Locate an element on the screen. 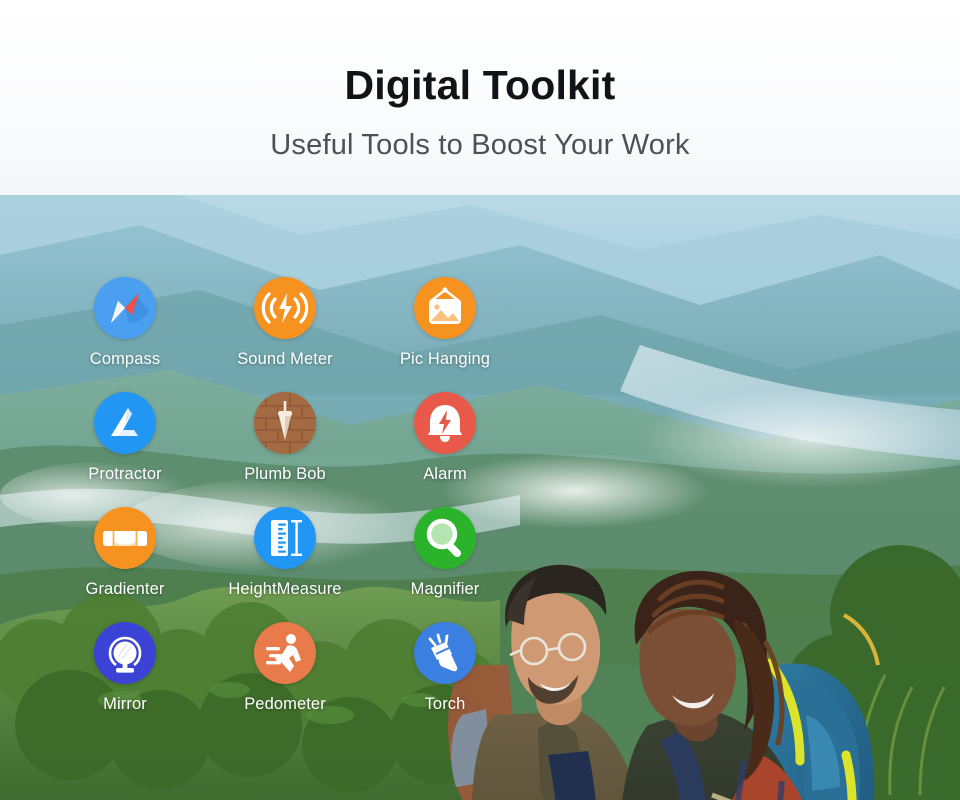 The height and width of the screenshot is (800, 960). tool-label: Pic Hanging is located at coordinates (445, 359).